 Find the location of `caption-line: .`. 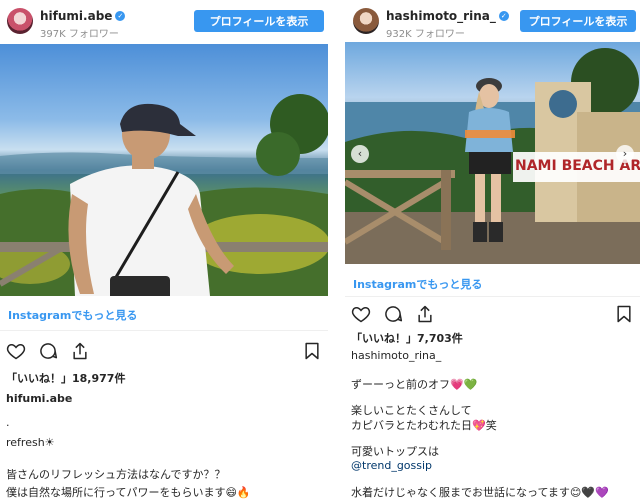

caption-line: . is located at coordinates (8, 422).